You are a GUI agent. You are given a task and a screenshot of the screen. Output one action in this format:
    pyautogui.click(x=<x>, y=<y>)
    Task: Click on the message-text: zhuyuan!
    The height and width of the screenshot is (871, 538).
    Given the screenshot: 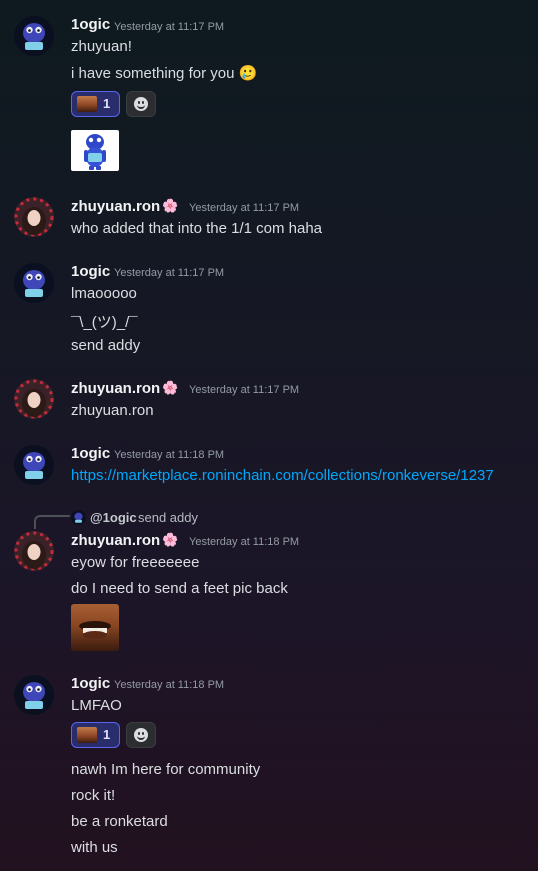 What is the action you would take?
    pyautogui.click(x=101, y=46)
    